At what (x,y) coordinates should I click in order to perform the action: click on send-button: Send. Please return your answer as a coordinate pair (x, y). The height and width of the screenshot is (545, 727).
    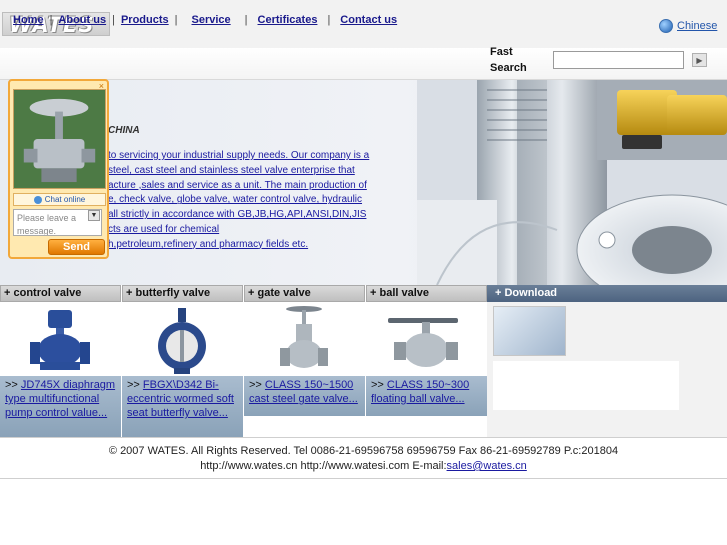
    Looking at the image, I should click on (76, 247).